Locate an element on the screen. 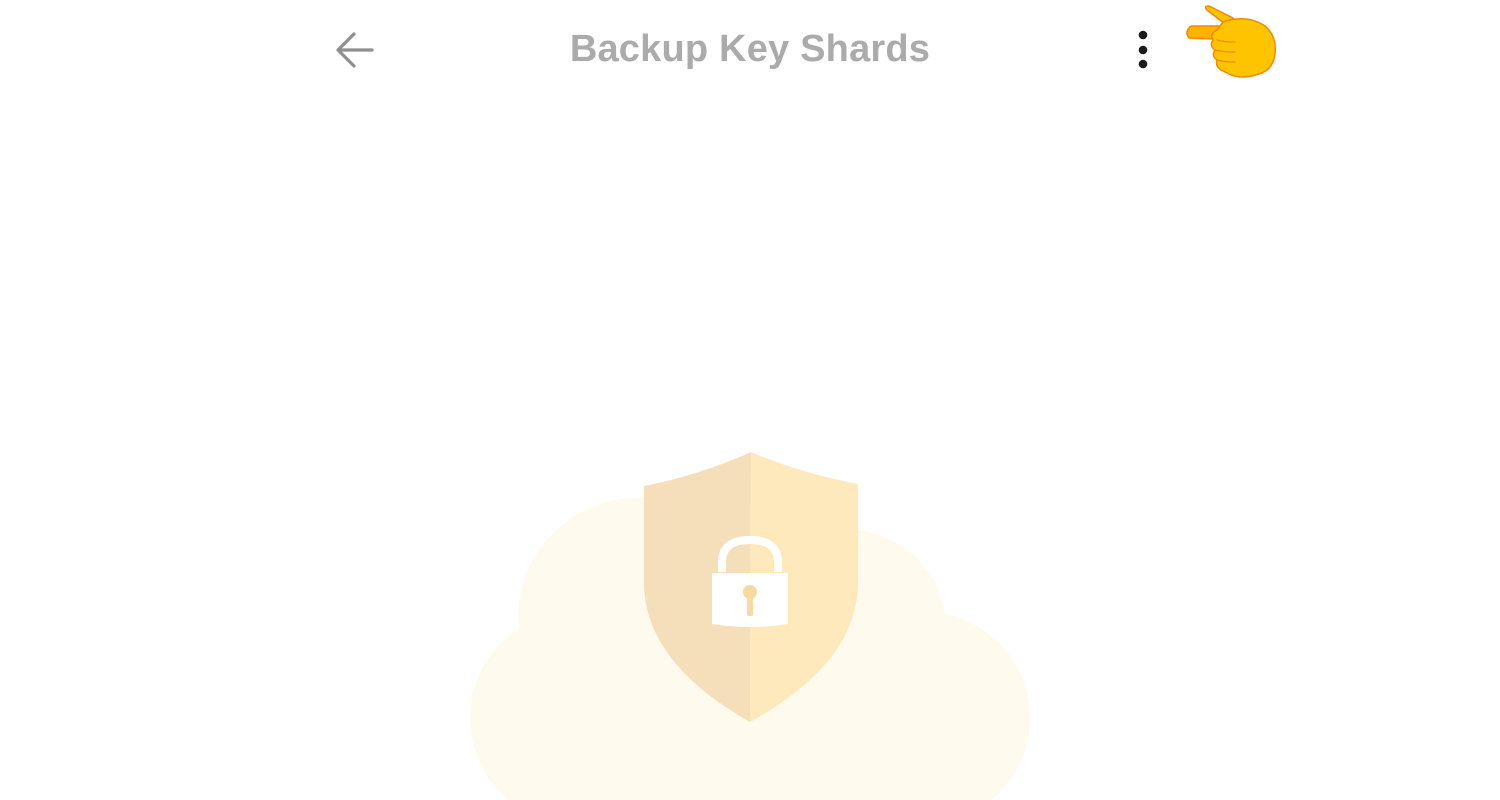 This screenshot has height=800, width=1500. app-bar: Backup Key Shards is located at coordinates (750, 50).